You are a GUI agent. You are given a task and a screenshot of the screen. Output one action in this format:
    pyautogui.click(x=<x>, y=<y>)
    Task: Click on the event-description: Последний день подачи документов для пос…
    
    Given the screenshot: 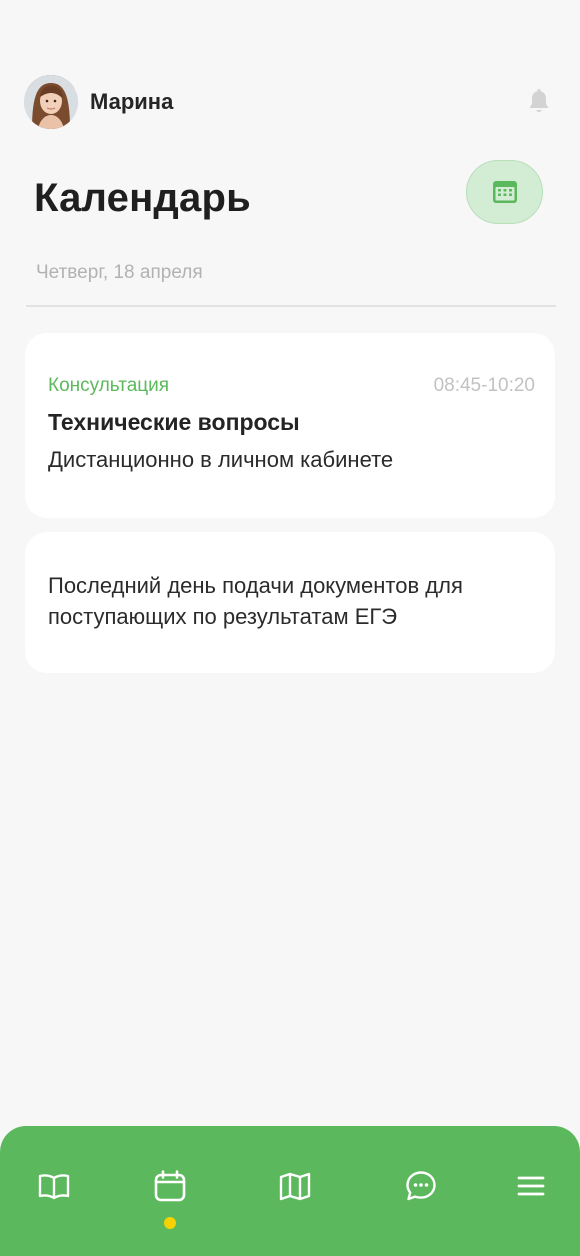 What is the action you would take?
    pyautogui.click(x=255, y=601)
    